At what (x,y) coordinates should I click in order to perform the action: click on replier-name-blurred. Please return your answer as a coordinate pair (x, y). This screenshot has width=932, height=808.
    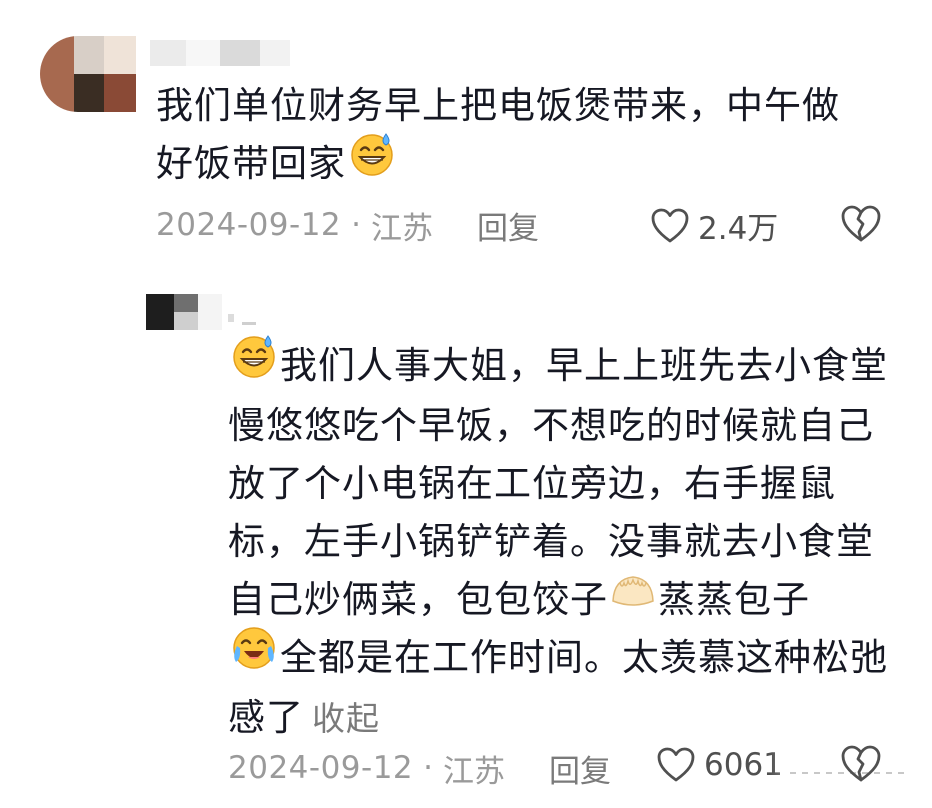
    Looking at the image, I should click on (248, 319).